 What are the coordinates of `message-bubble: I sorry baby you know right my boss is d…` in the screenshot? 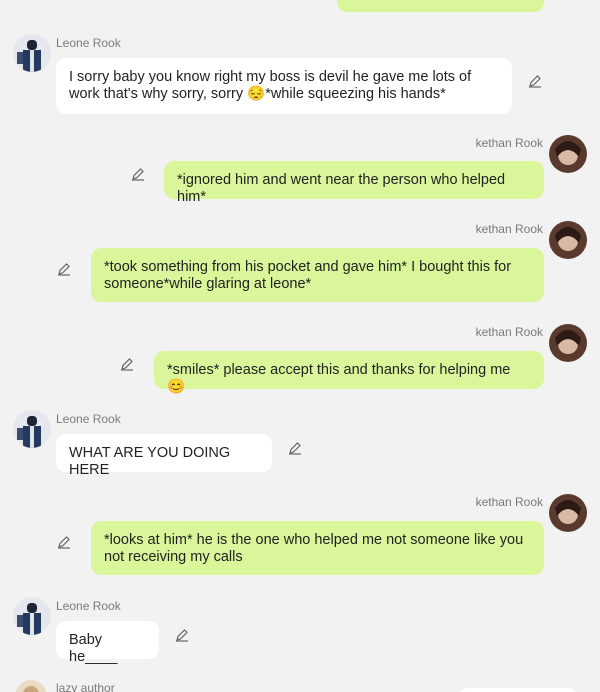 It's located at (284, 86).